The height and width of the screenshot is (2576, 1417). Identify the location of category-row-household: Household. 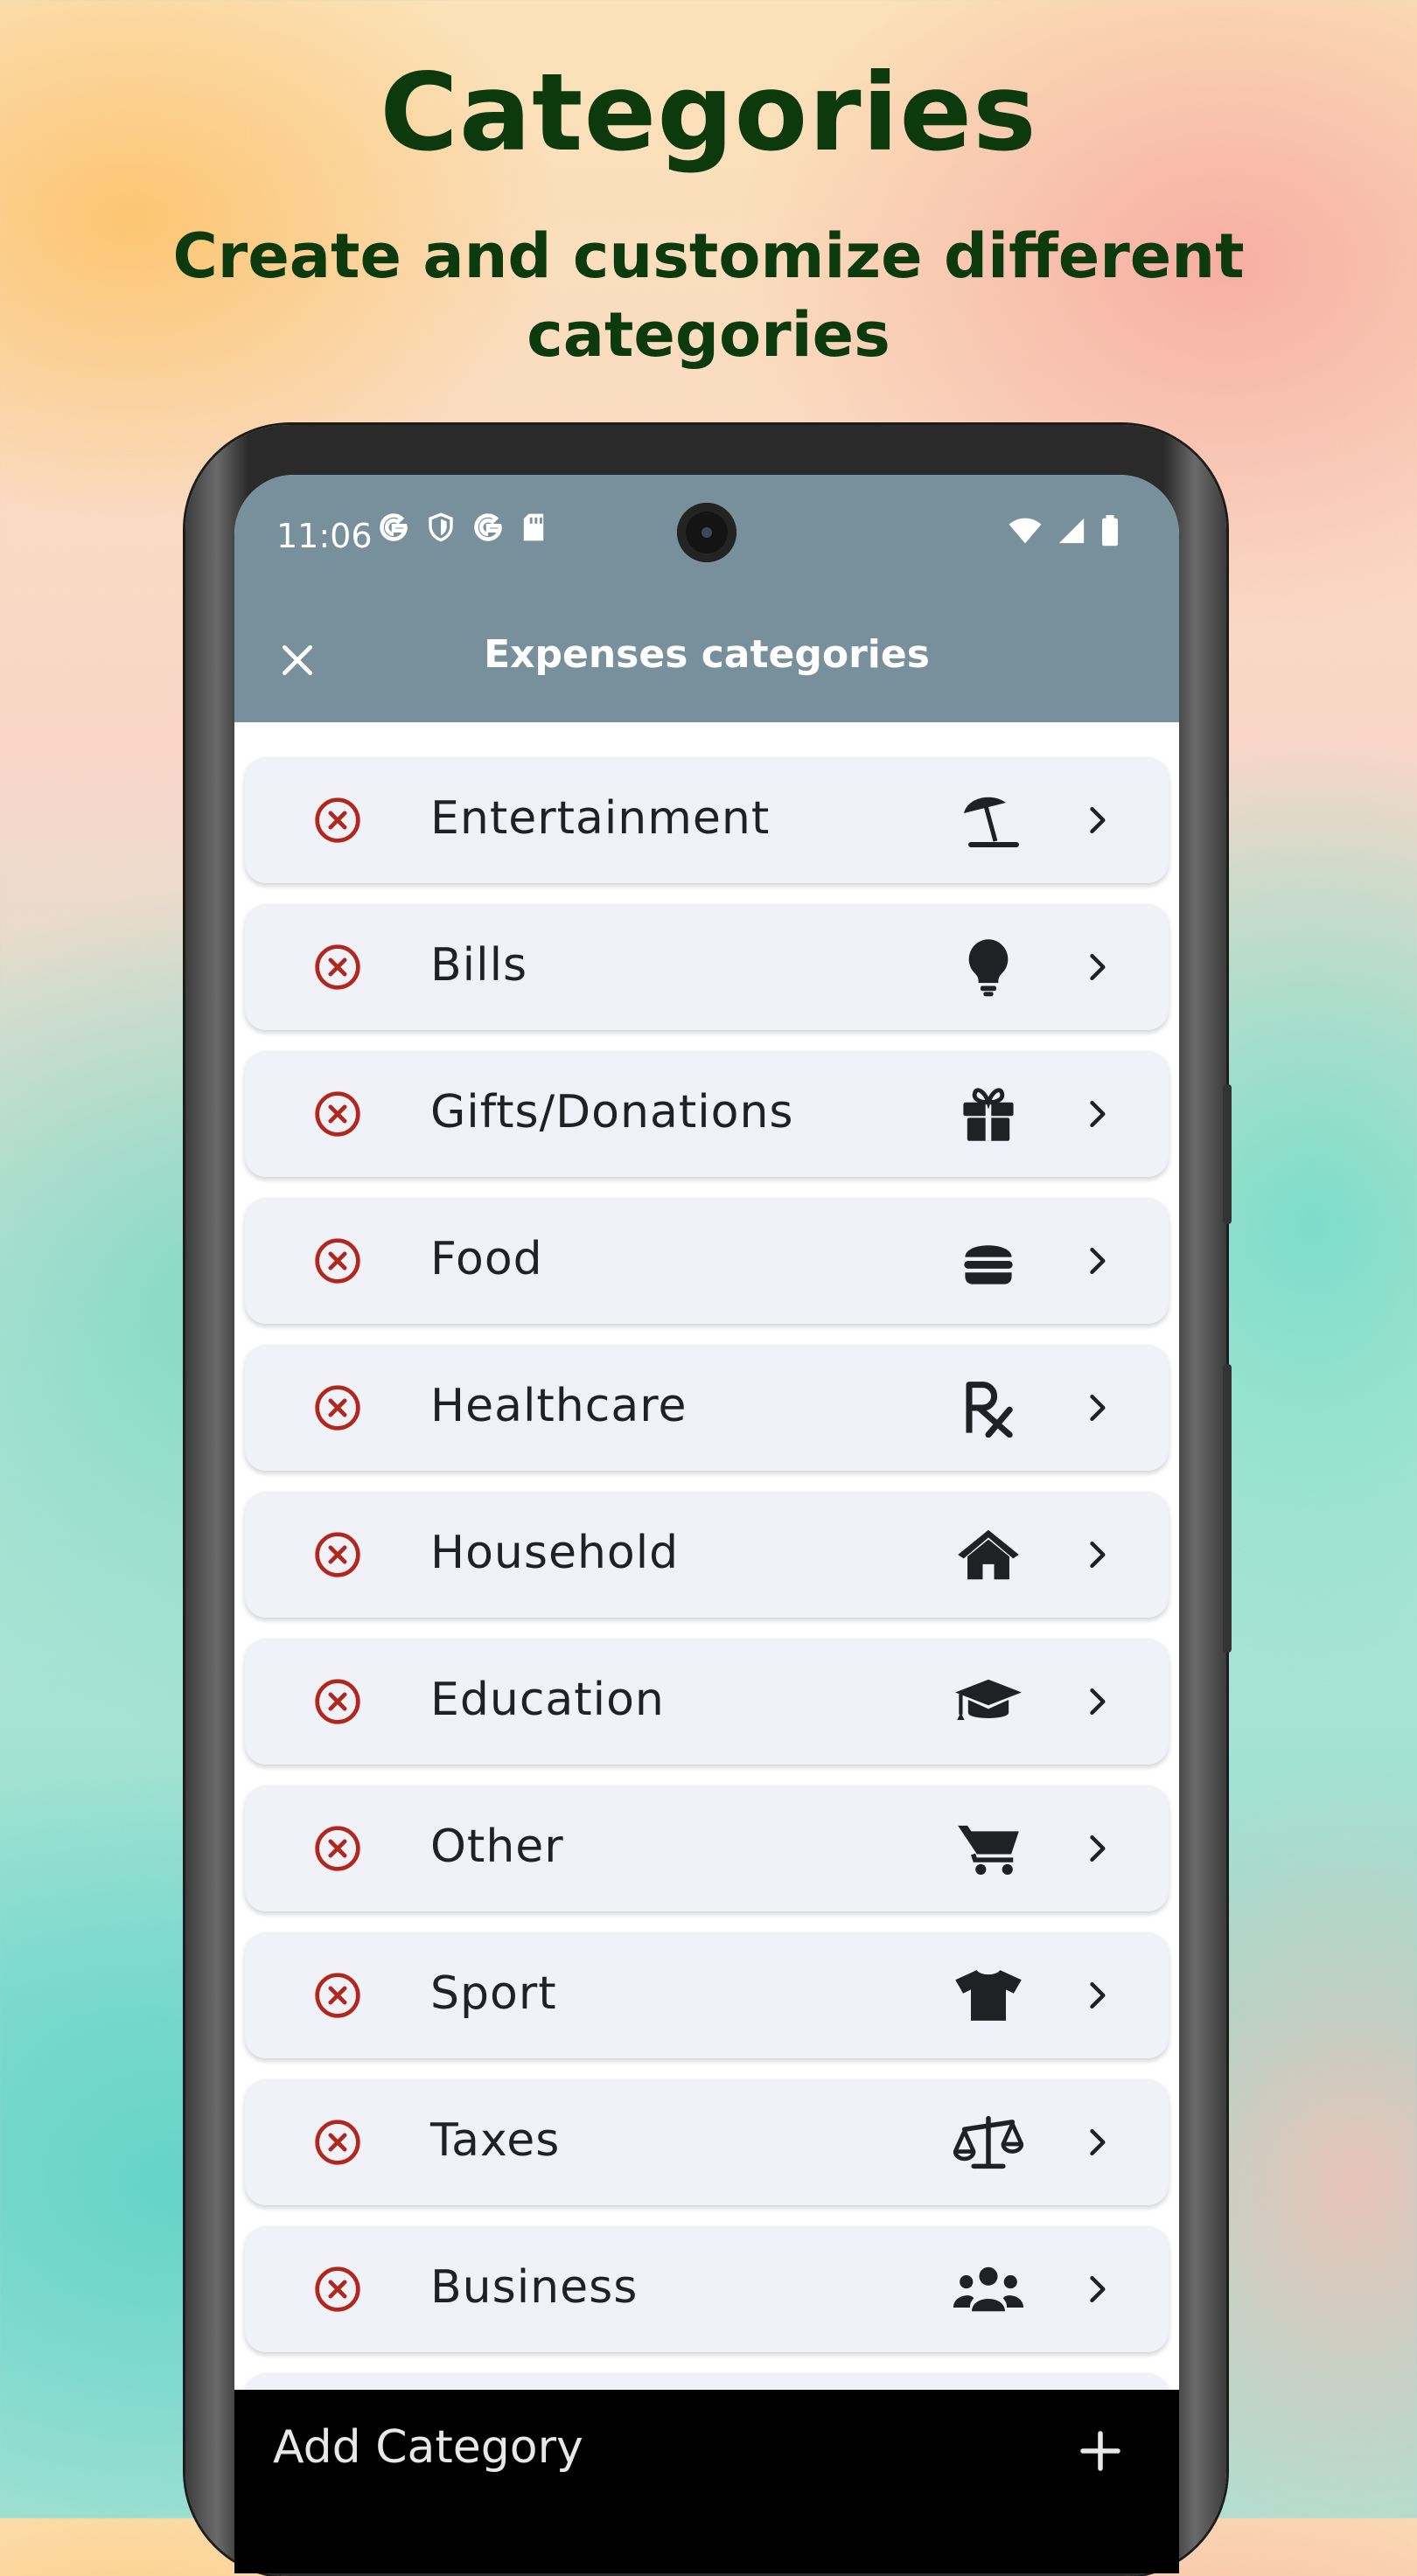
(707, 1555).